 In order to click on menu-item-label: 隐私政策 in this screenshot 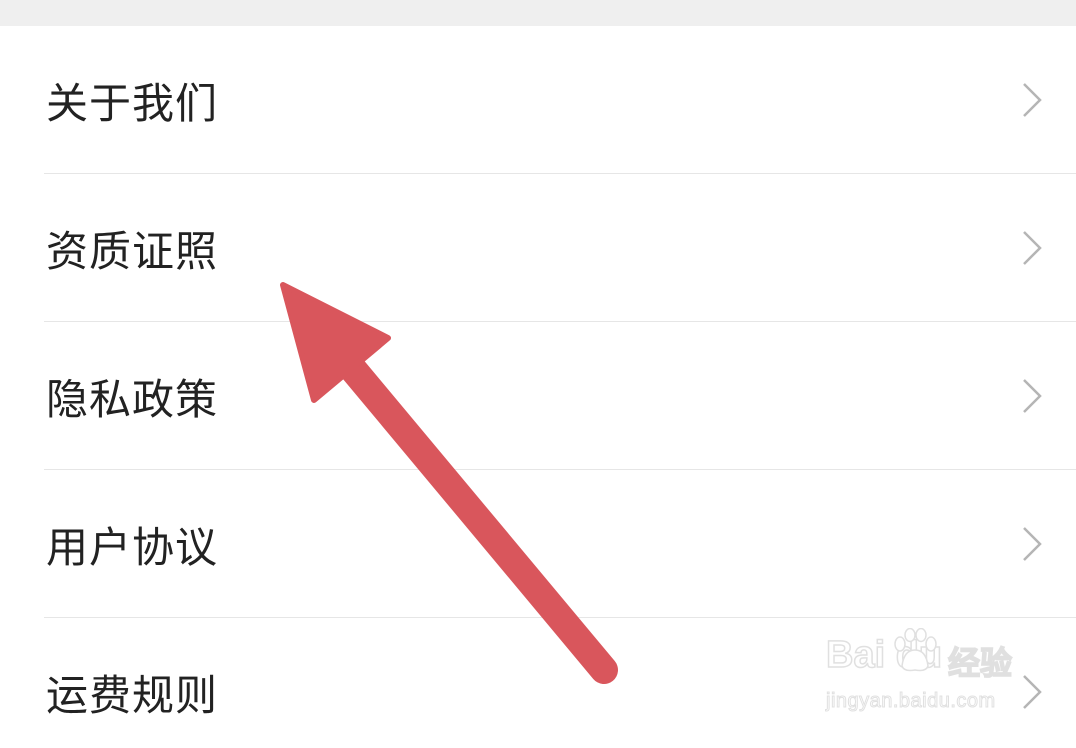, I will do `click(132, 399)`.